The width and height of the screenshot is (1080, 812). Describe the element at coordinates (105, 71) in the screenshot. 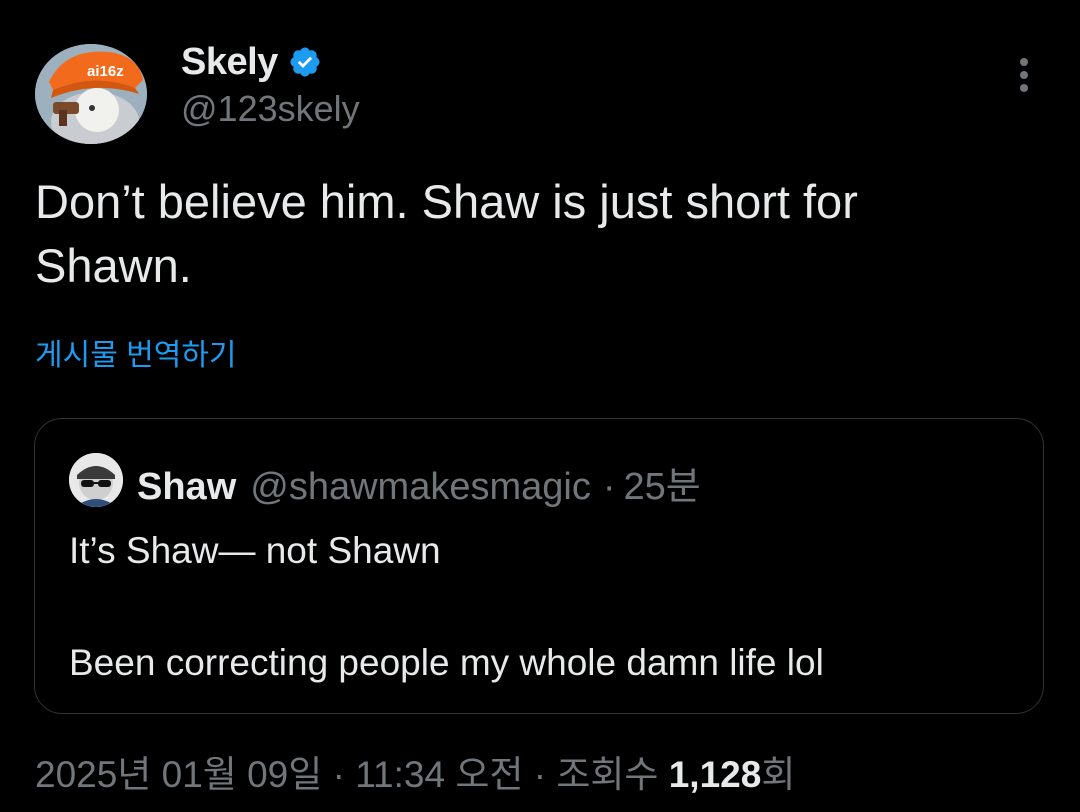

I see `cap-logo-text: ai16z` at that location.